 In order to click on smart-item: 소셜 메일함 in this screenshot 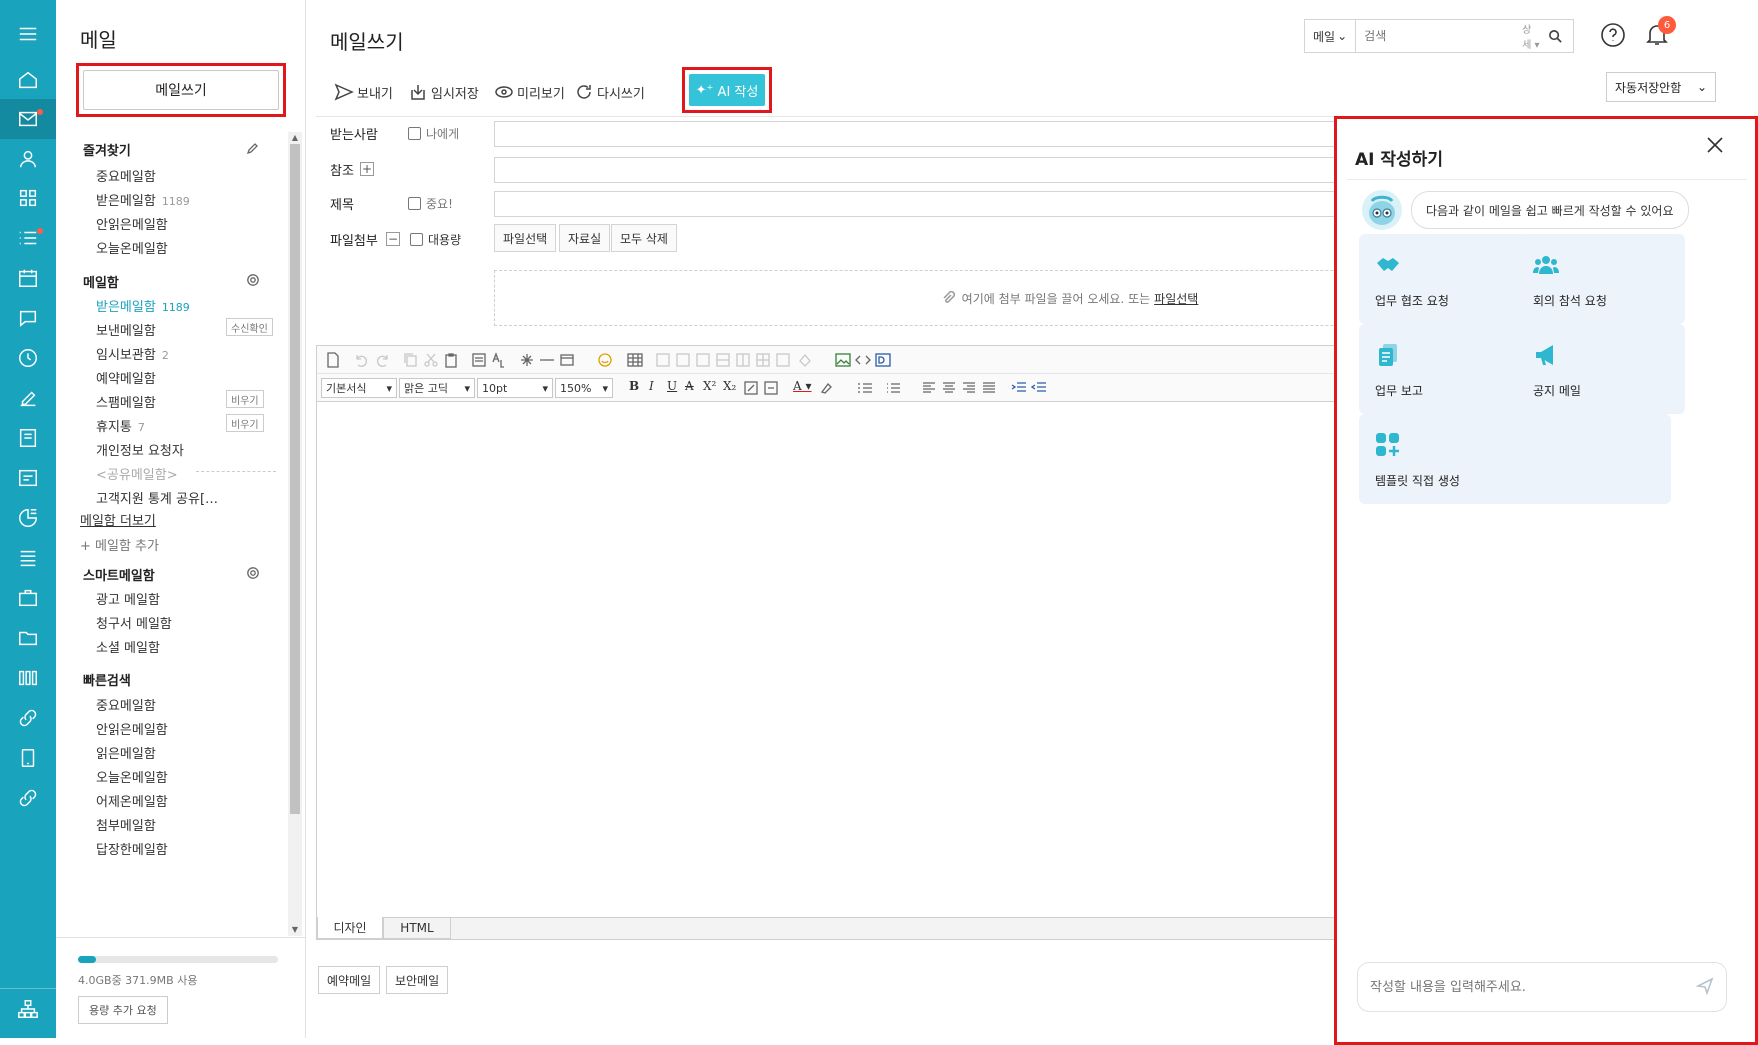, I will do `click(128, 646)`.